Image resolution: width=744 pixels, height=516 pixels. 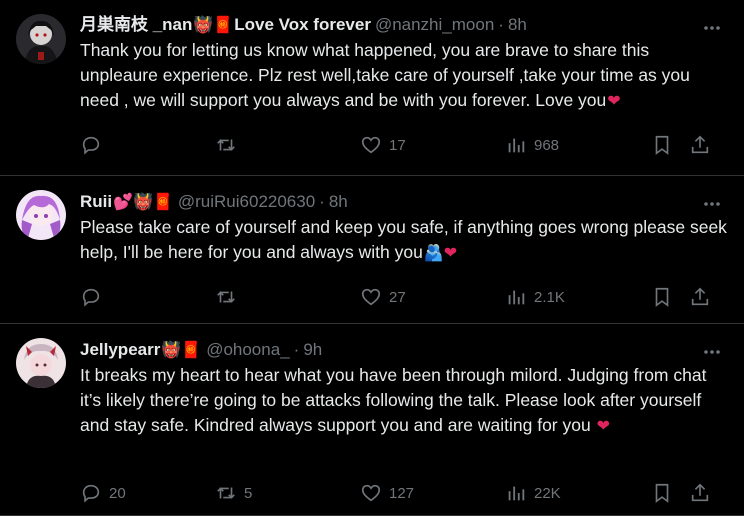 What do you see at coordinates (578, 493) in the screenshot?
I see `views-button: 22K` at bounding box center [578, 493].